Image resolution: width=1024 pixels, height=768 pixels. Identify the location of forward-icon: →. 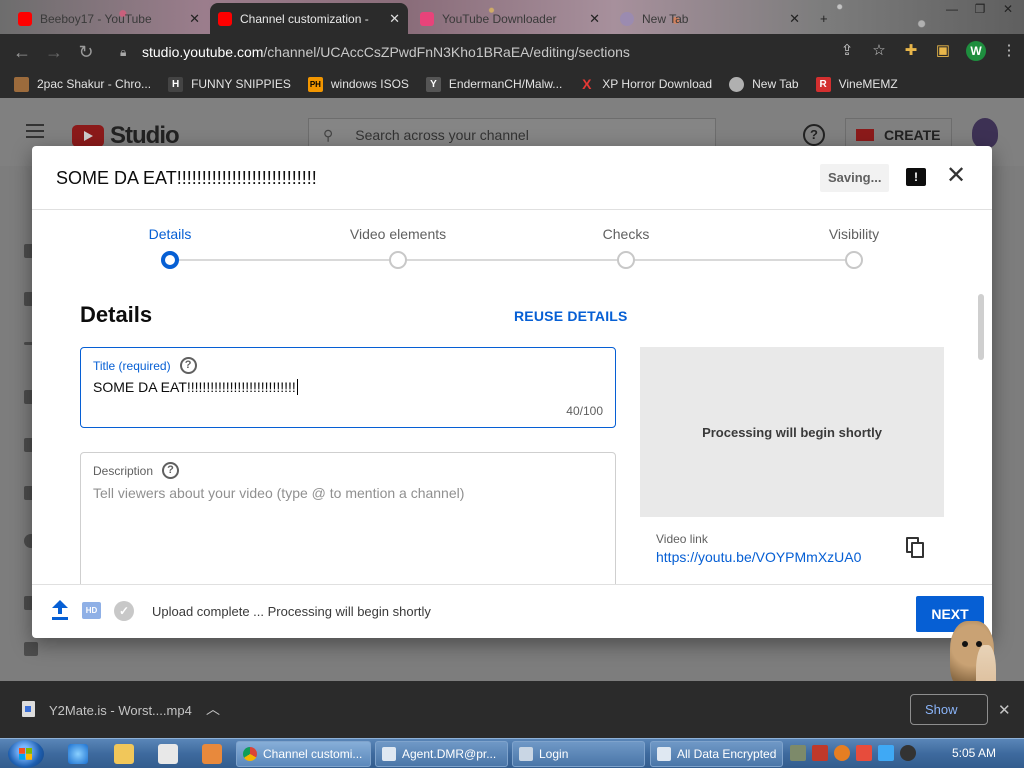
(54, 52).